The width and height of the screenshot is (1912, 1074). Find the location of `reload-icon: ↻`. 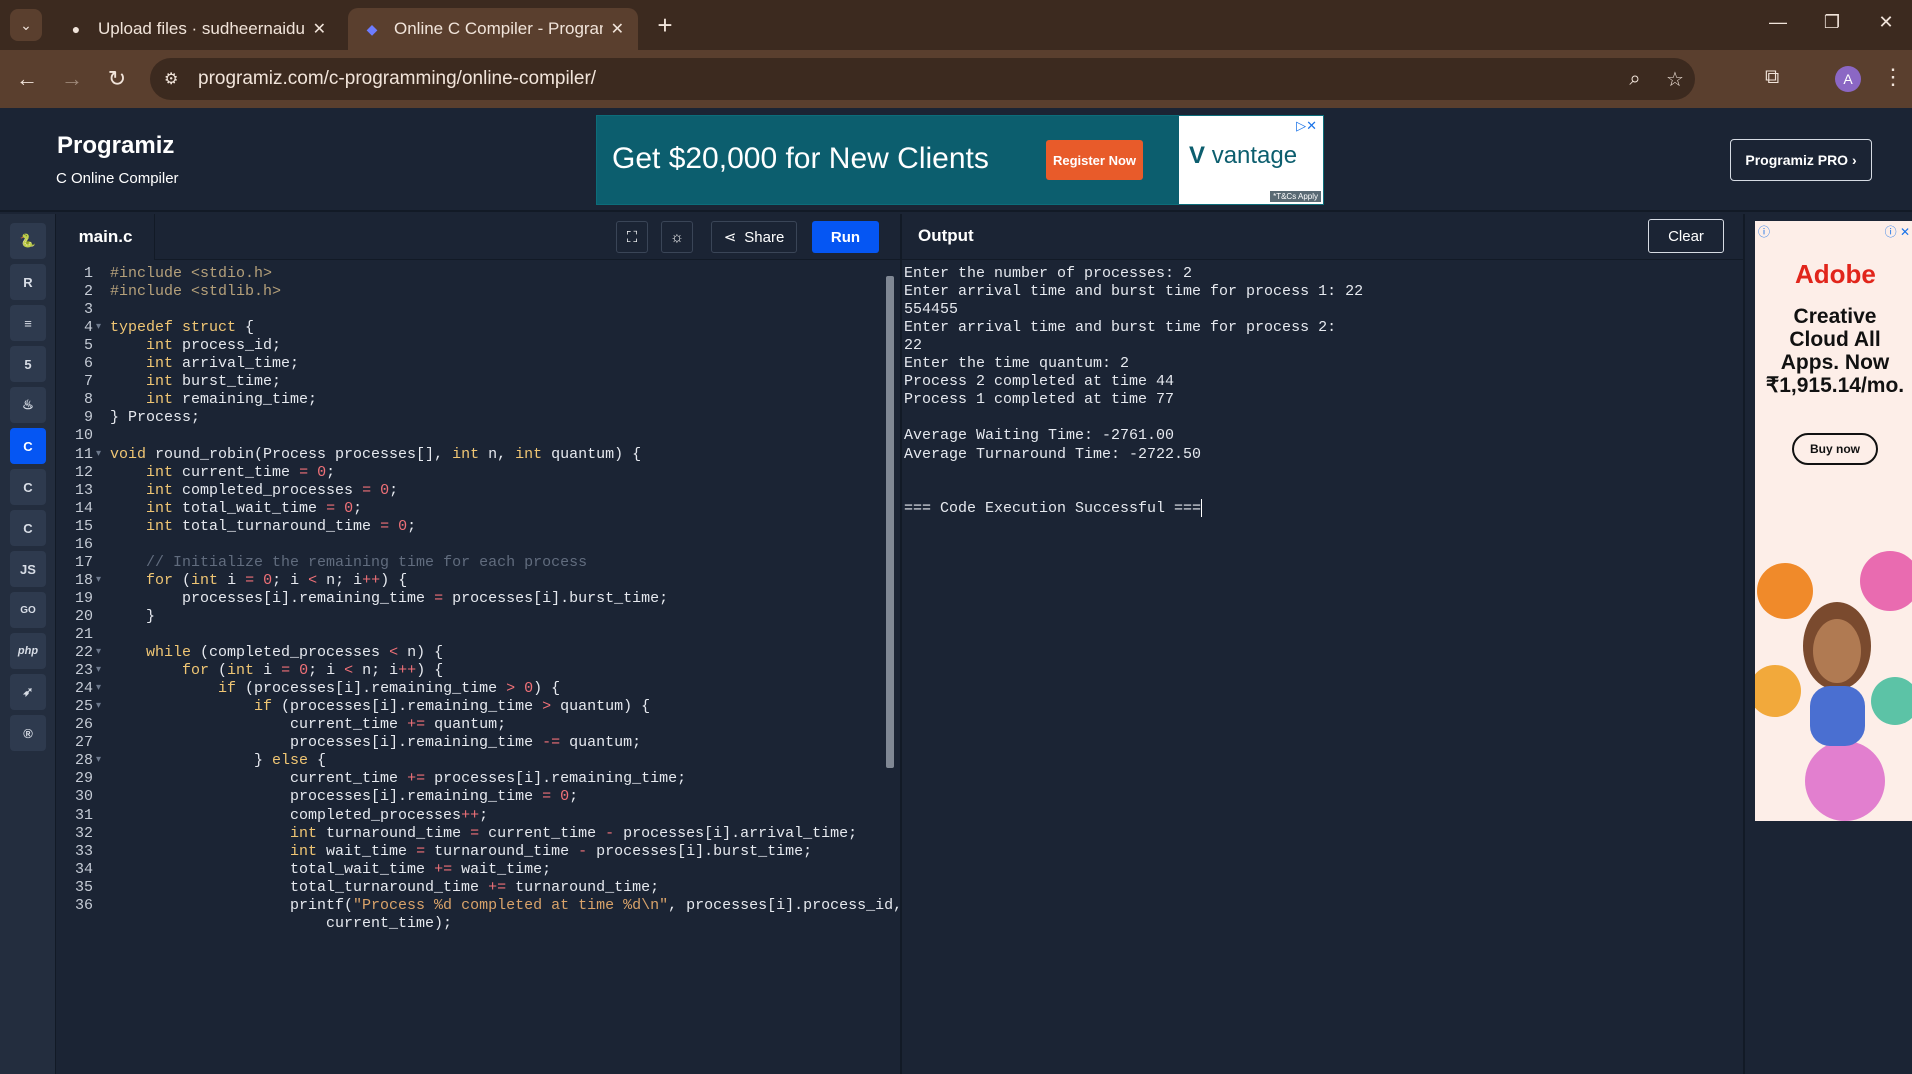

reload-icon: ↻ is located at coordinates (117, 79).